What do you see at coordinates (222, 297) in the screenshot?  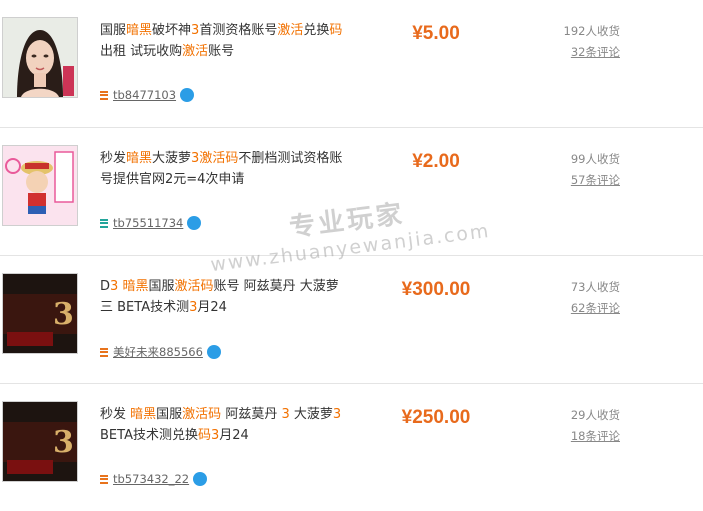 I see `listing-title: D3 暗黑国服激活码账号 阿兹莫丹 大菠萝三 BETA技术测3月24` at bounding box center [222, 297].